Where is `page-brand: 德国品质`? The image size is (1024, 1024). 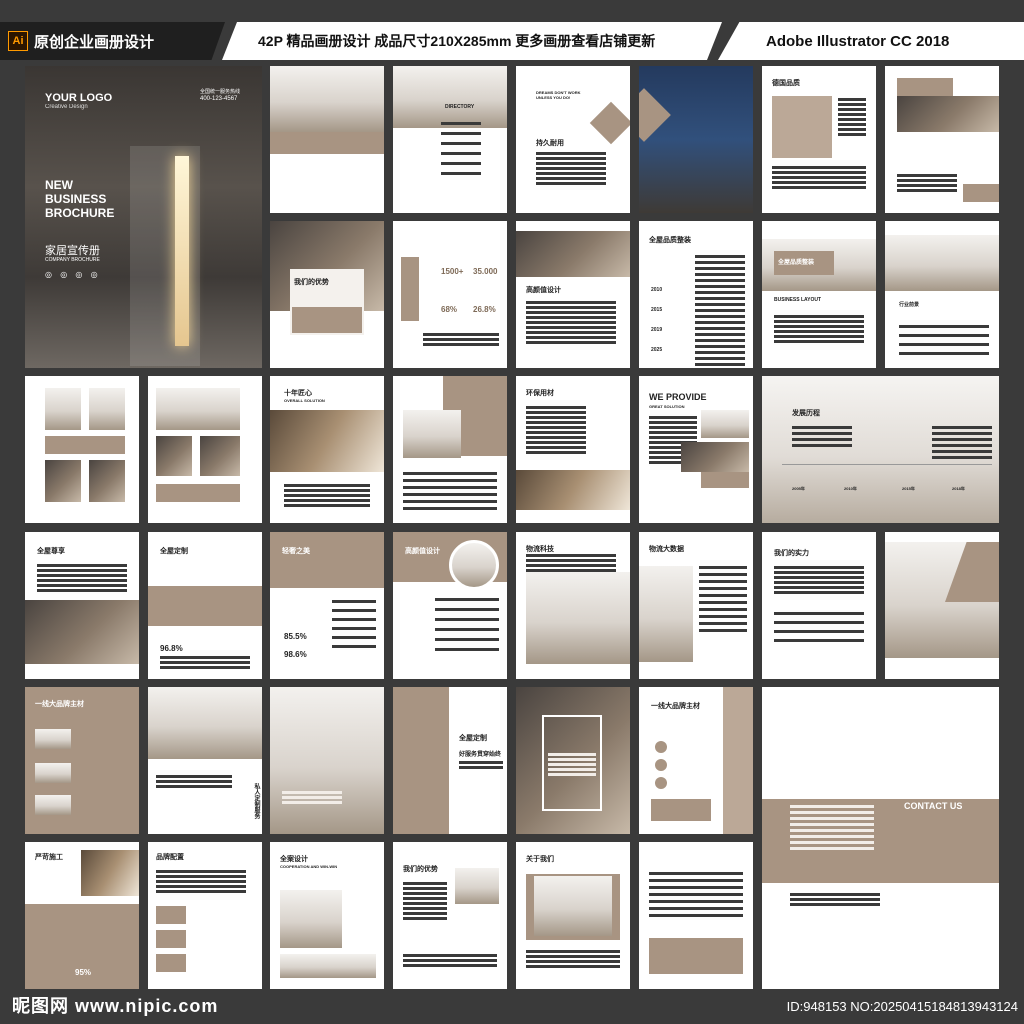
page-brand: 德国品质 is located at coordinates (819, 139).